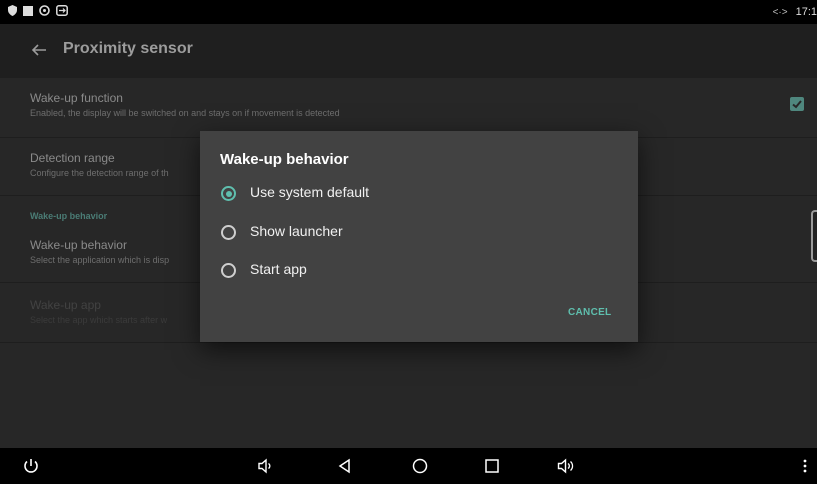 The image size is (817, 484). I want to click on status-bar: <·> 17:1, so click(408, 12).